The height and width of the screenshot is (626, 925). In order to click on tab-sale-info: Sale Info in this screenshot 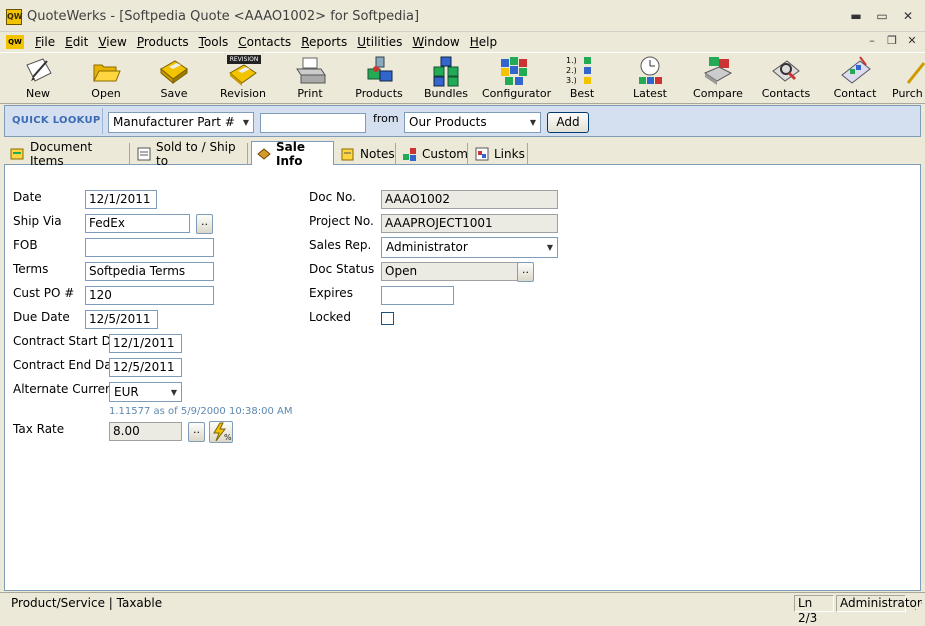, I will do `click(292, 154)`.